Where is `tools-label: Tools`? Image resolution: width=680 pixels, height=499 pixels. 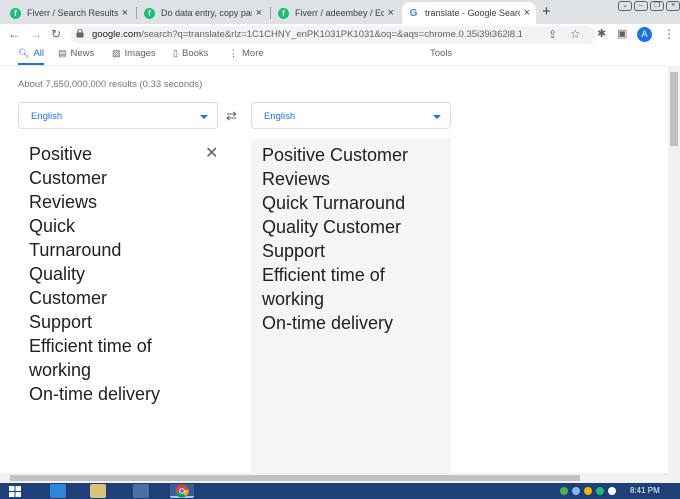 tools-label: Tools is located at coordinates (441, 53).